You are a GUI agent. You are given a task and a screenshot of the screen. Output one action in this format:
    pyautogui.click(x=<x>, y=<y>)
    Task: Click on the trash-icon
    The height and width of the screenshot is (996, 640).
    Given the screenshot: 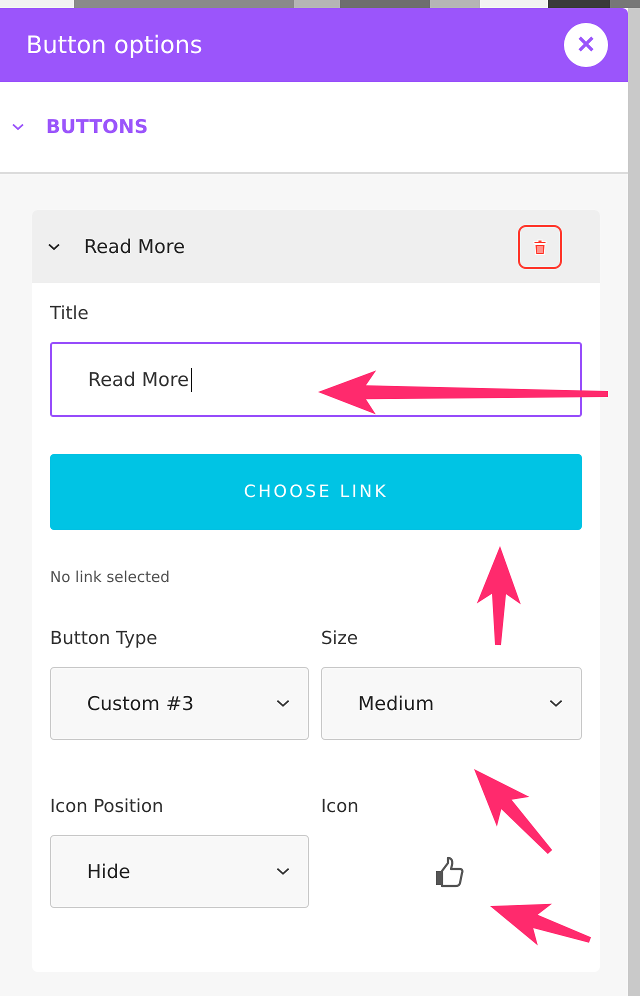 What is the action you would take?
    pyautogui.click(x=540, y=246)
    